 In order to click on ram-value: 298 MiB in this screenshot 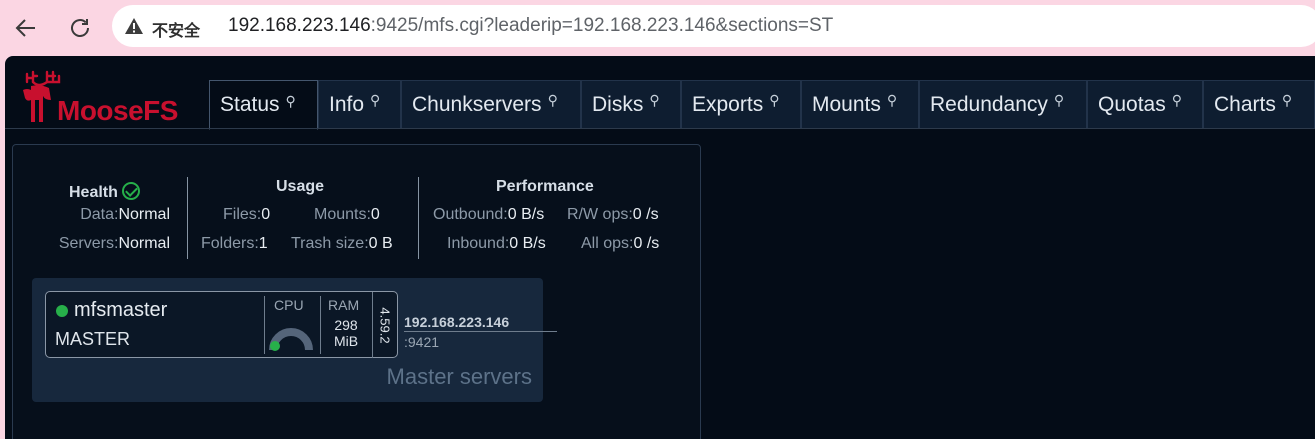, I will do `click(346, 333)`.